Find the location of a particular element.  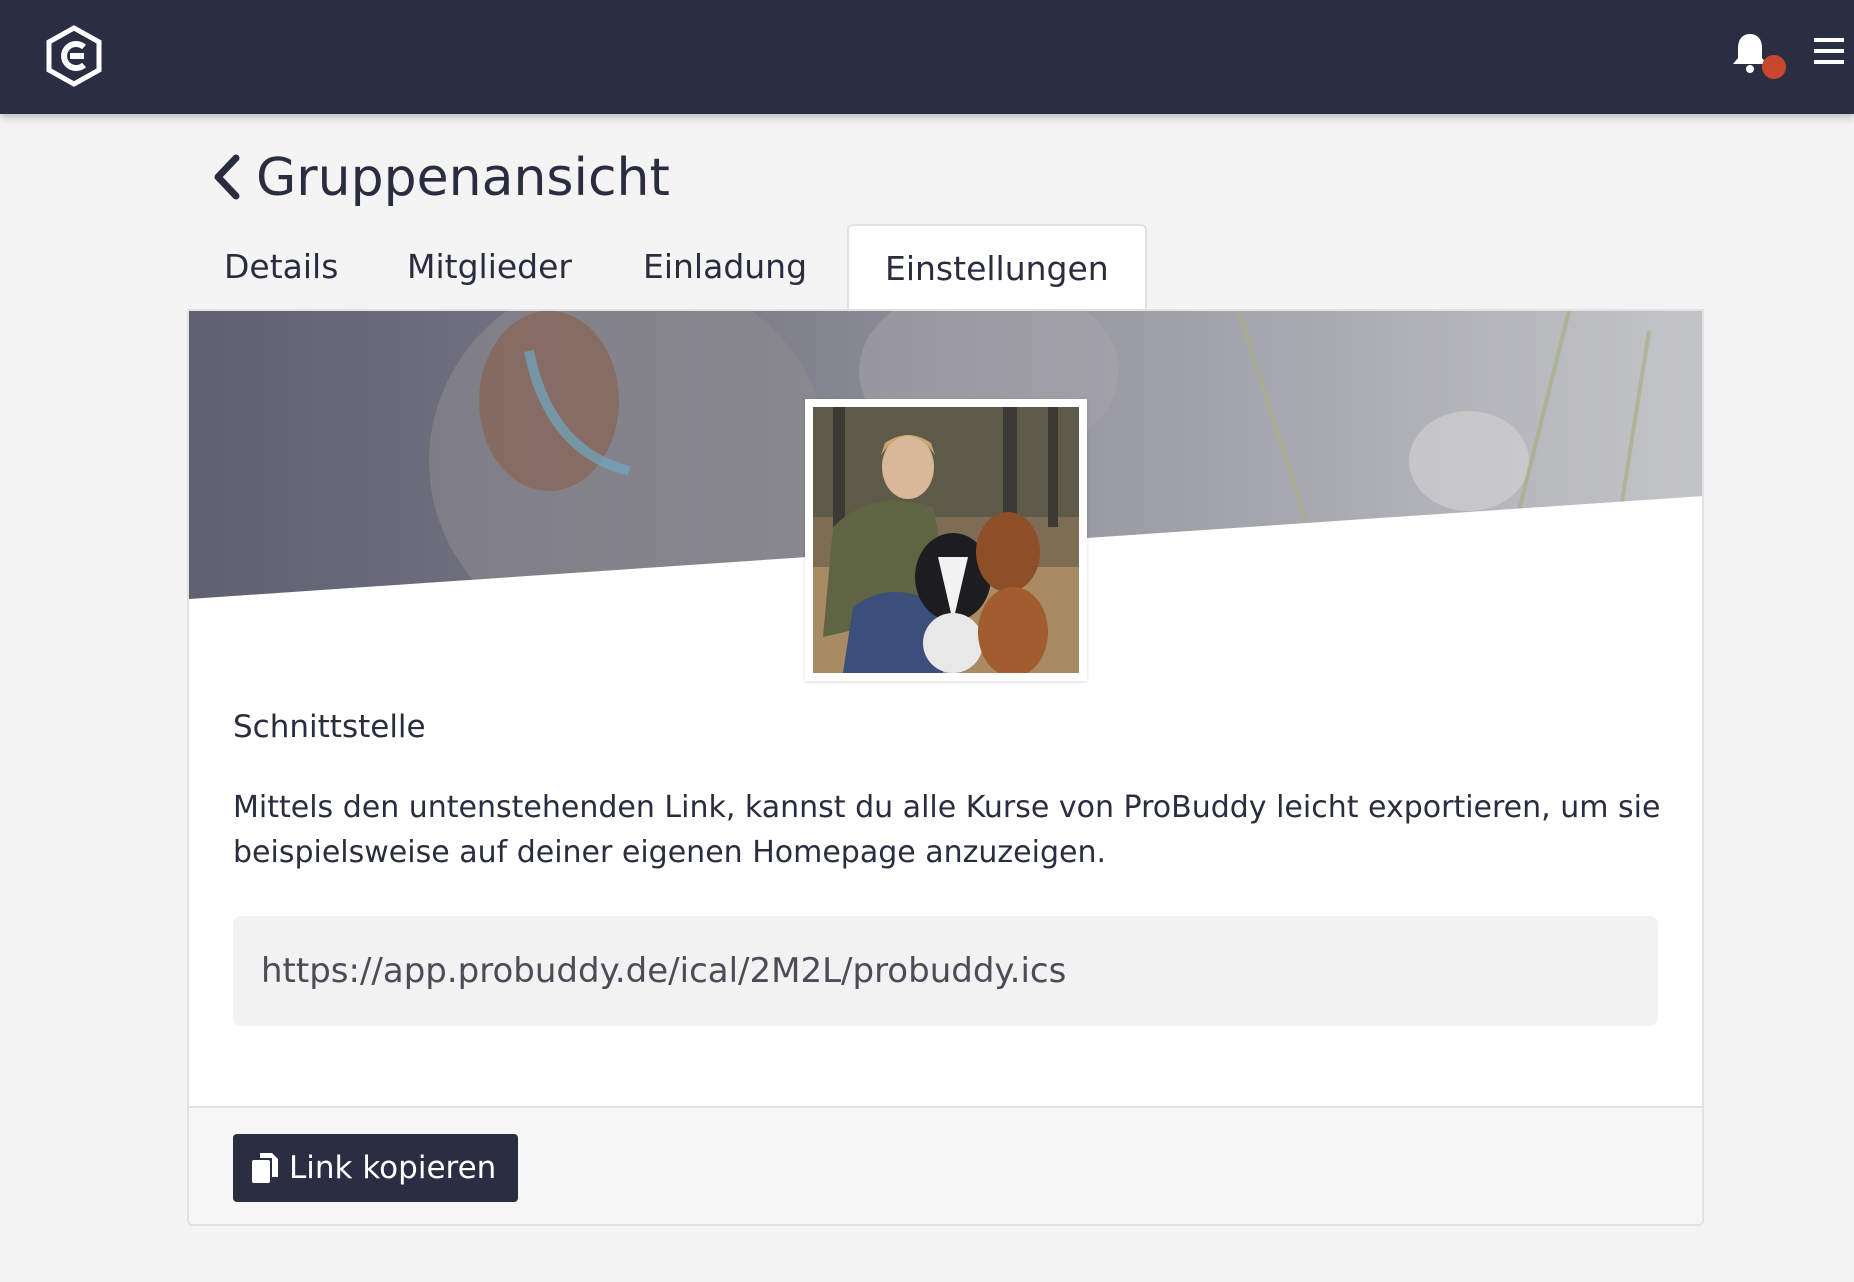

notification-badge is located at coordinates (1774, 67).